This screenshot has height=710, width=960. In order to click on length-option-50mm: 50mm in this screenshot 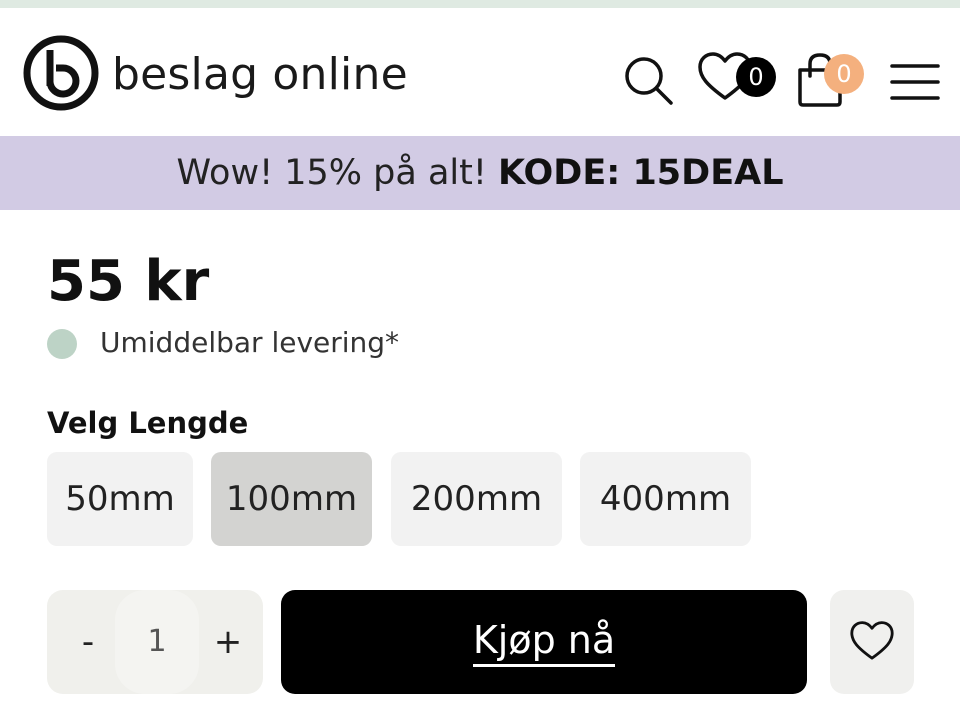, I will do `click(120, 499)`.